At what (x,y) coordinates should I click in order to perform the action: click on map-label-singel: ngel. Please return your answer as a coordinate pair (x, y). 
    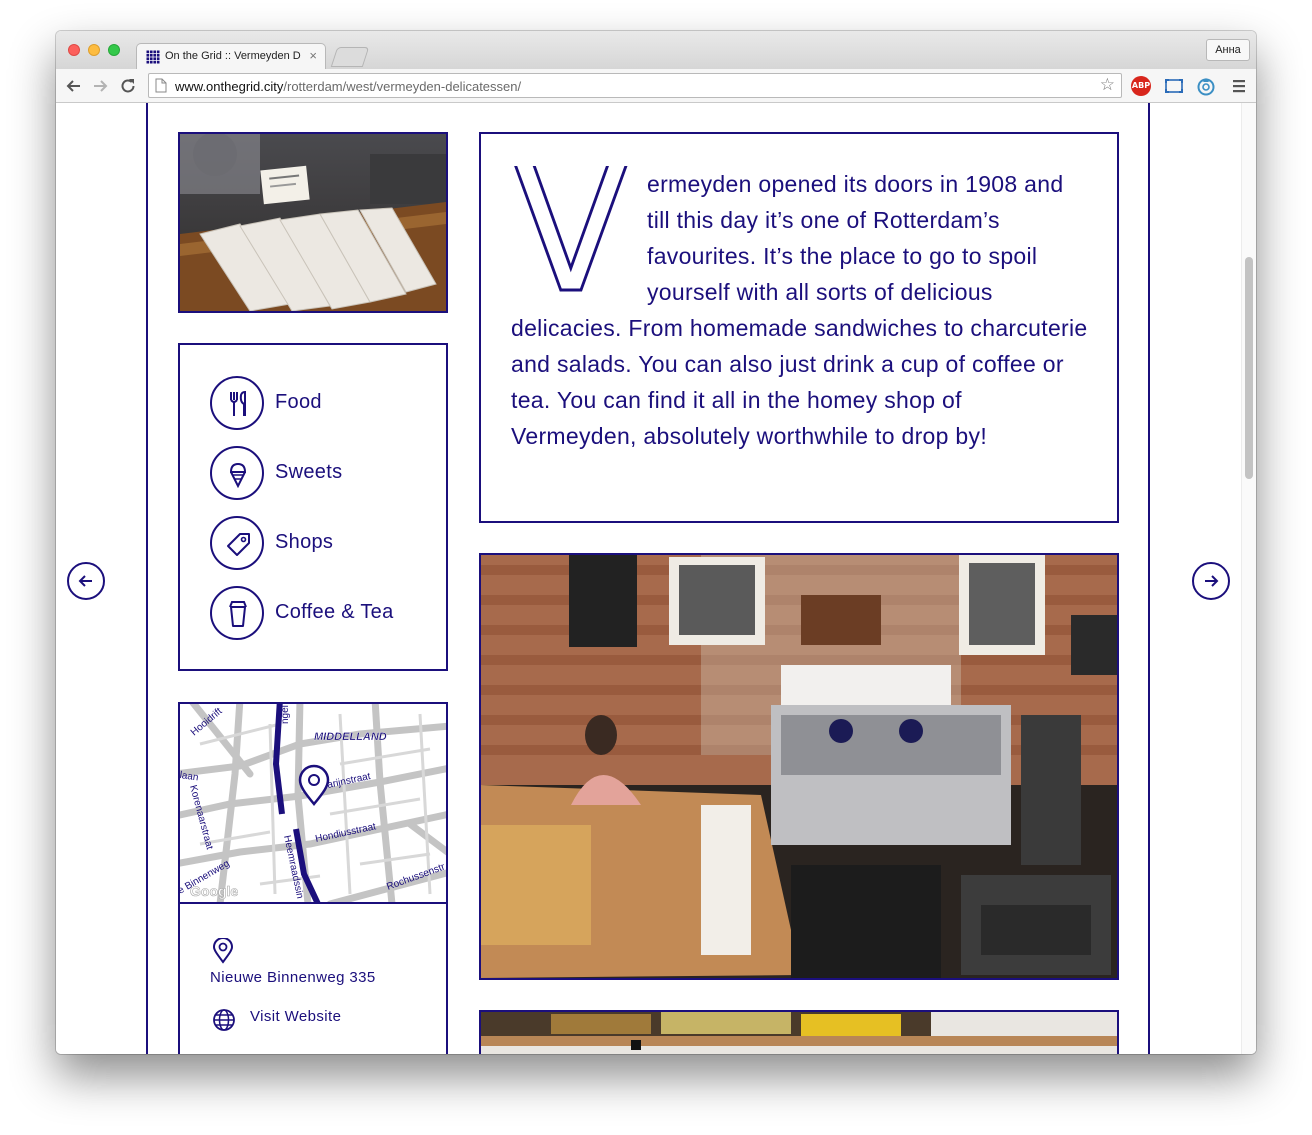
    Looking at the image, I should click on (285, 714).